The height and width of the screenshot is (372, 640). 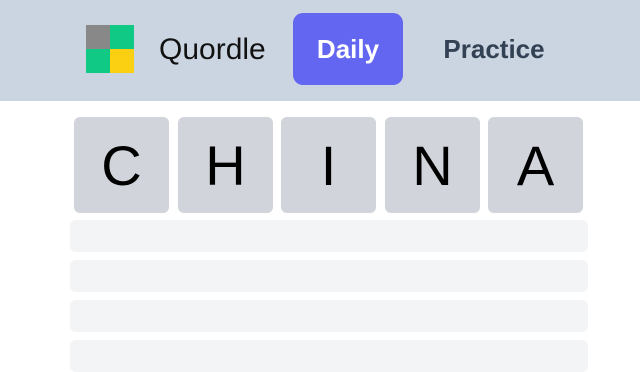 I want to click on letter-tile: I, so click(x=328, y=165).